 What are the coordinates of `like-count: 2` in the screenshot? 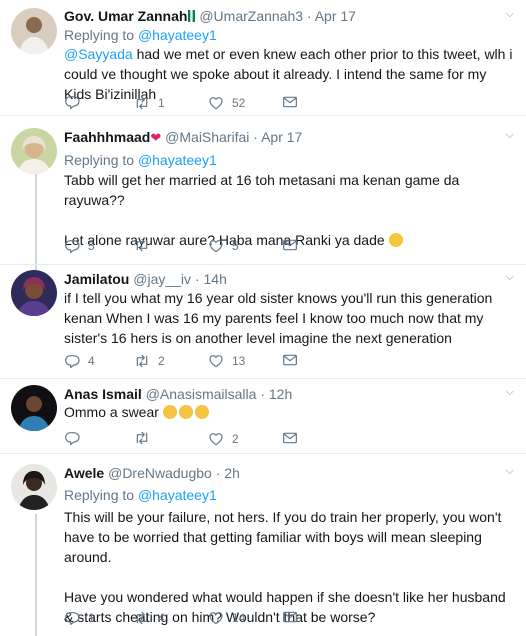 It's located at (235, 439).